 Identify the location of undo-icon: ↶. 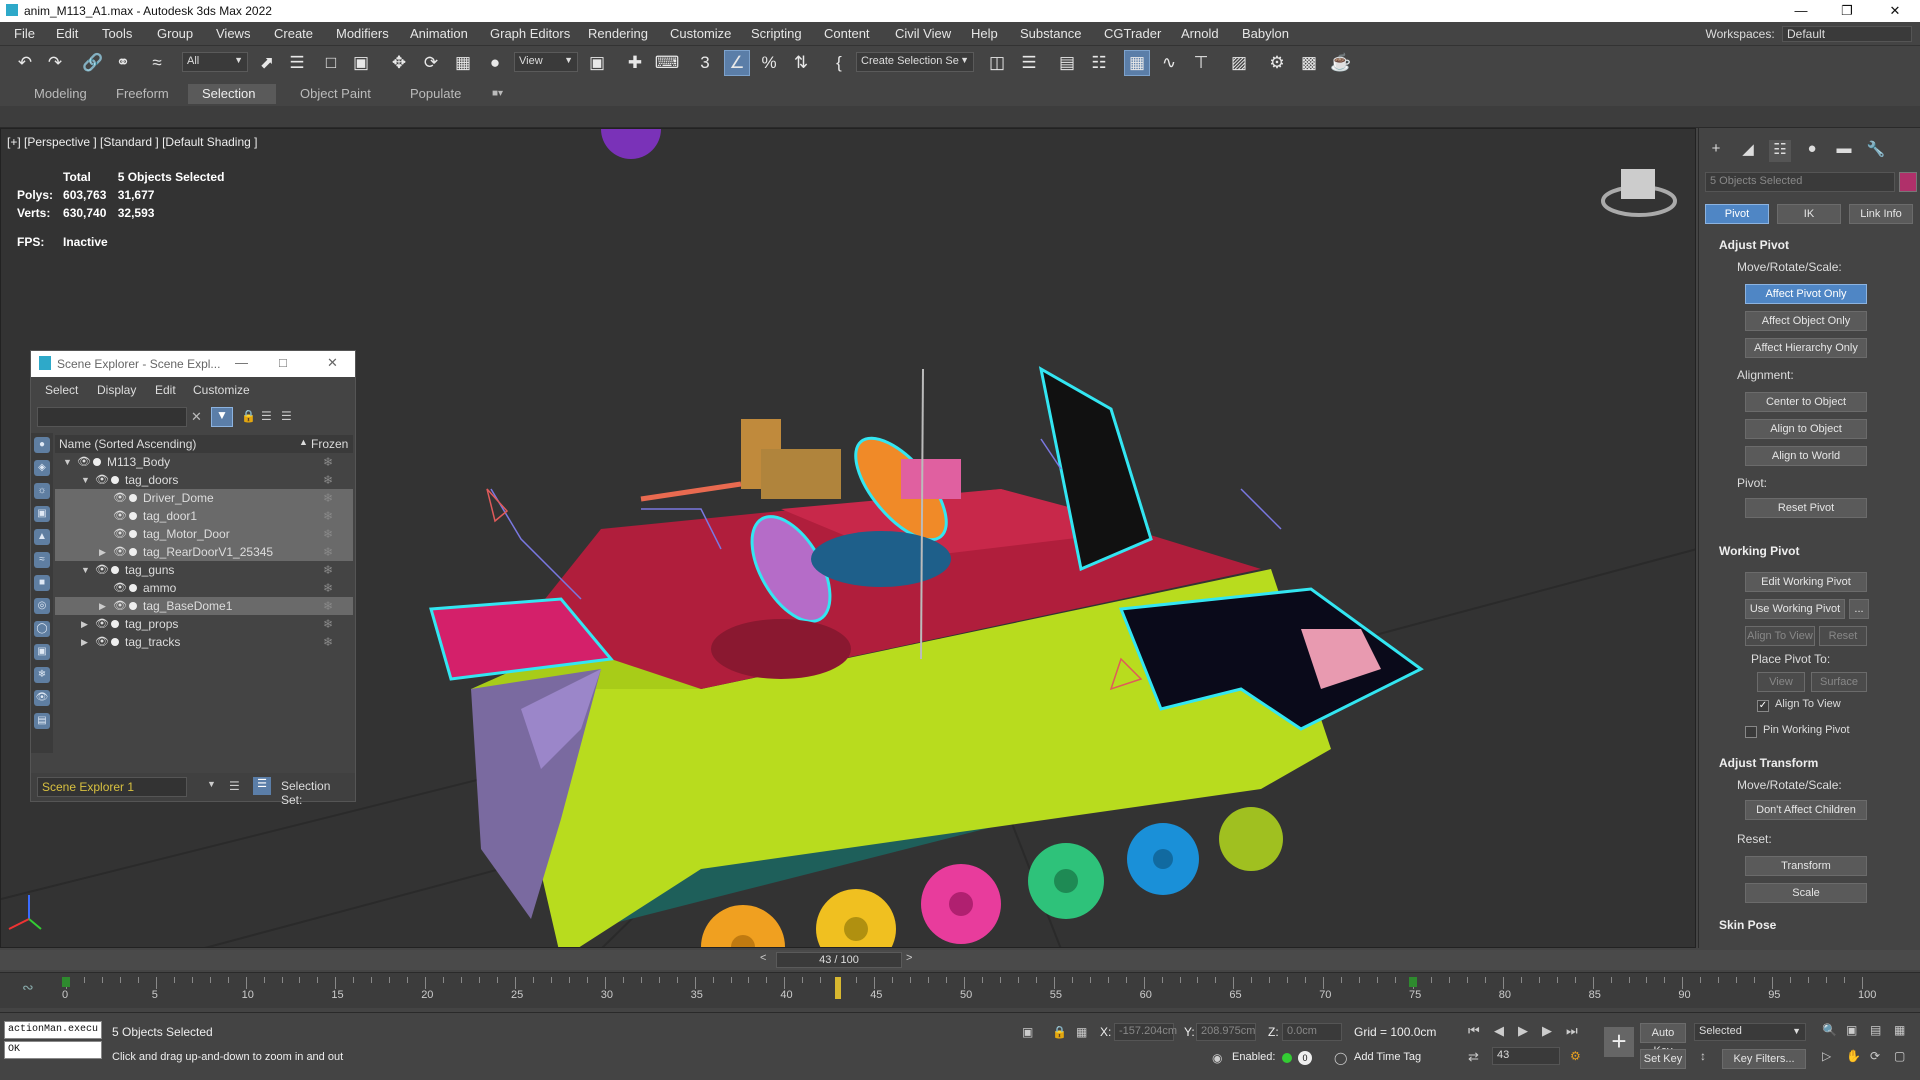
(25, 63).